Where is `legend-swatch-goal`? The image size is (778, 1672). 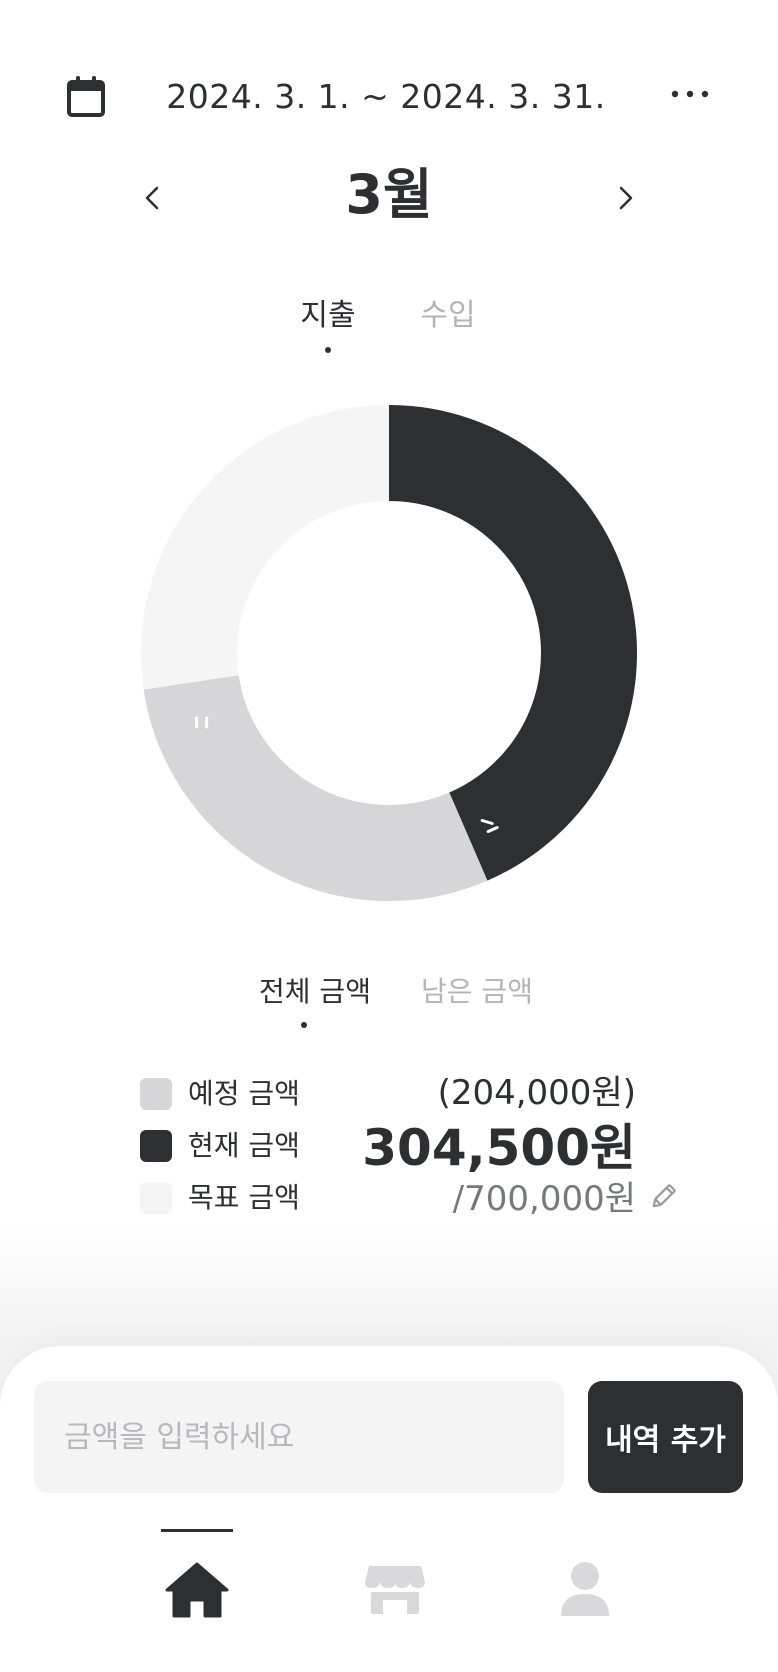 legend-swatch-goal is located at coordinates (156, 1198).